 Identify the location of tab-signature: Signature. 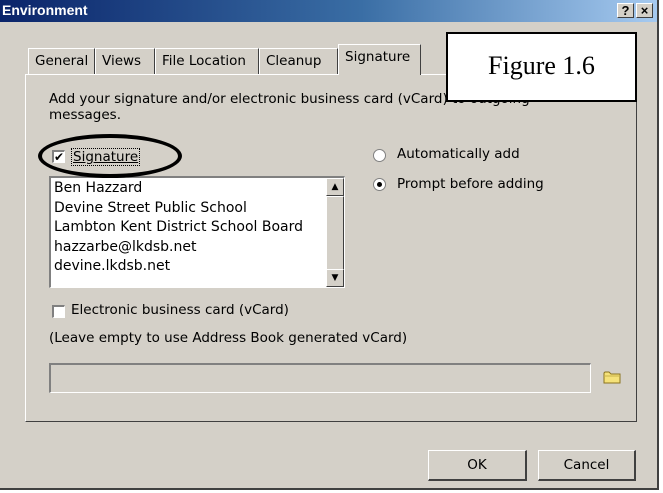
(379, 59).